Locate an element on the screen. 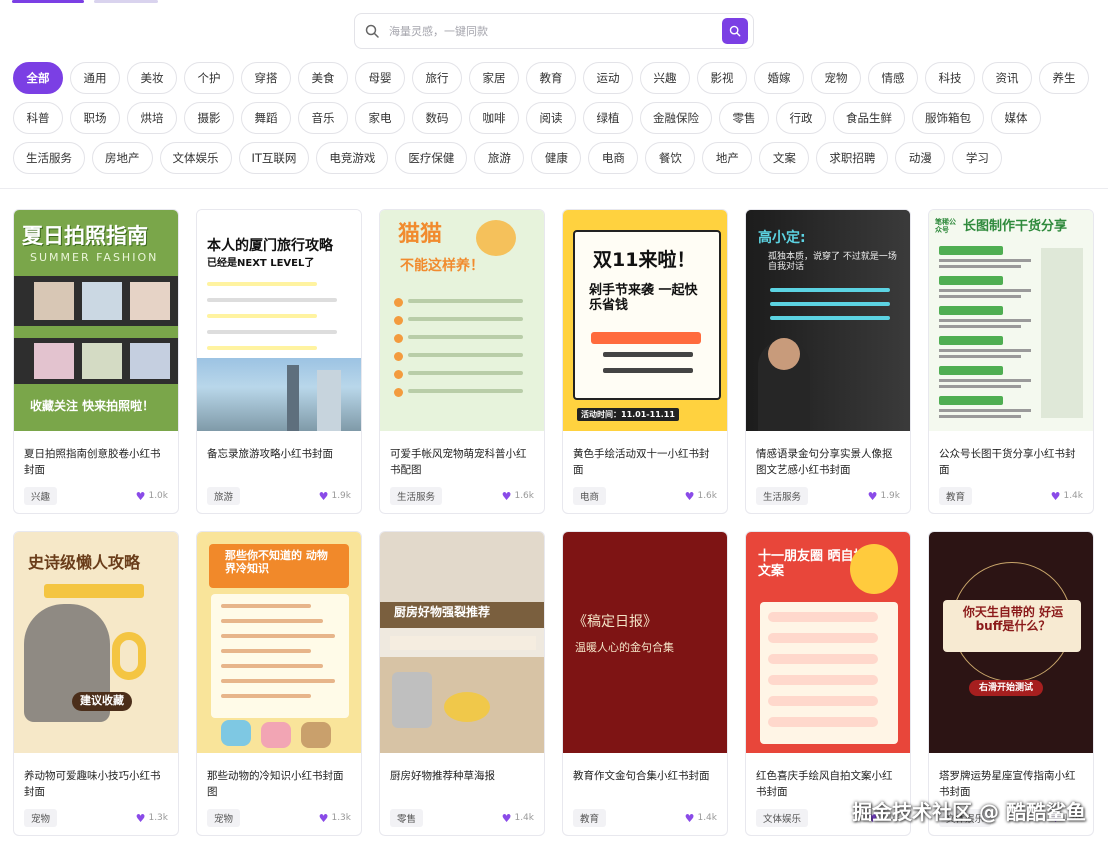 This screenshot has height=843, width=1108. like-count: ♥ 1.3k is located at coordinates (152, 818).